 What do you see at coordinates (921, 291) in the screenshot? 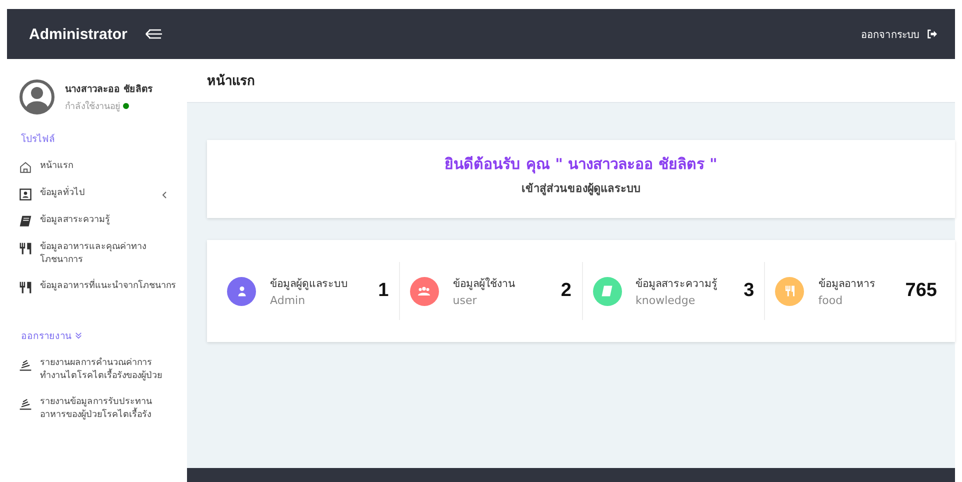
I see `stat-count: 765` at bounding box center [921, 291].